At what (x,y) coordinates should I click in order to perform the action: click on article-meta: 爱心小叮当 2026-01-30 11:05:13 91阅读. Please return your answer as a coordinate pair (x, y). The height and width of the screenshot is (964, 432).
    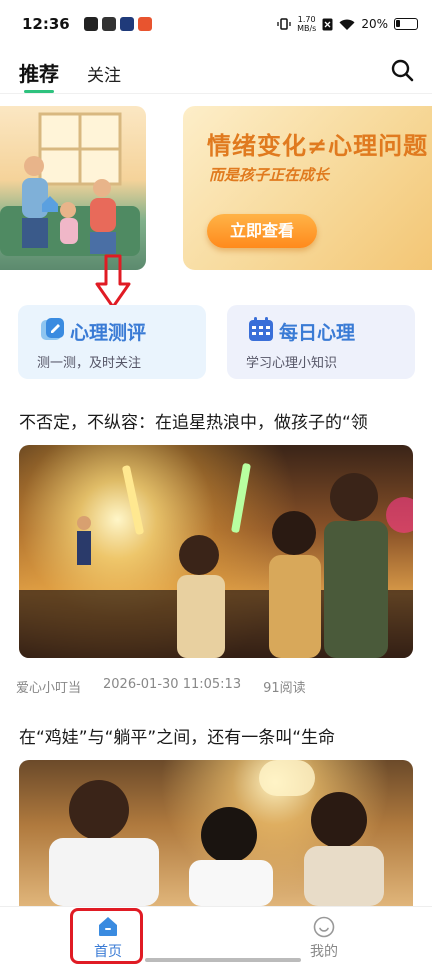
    Looking at the image, I should click on (161, 686).